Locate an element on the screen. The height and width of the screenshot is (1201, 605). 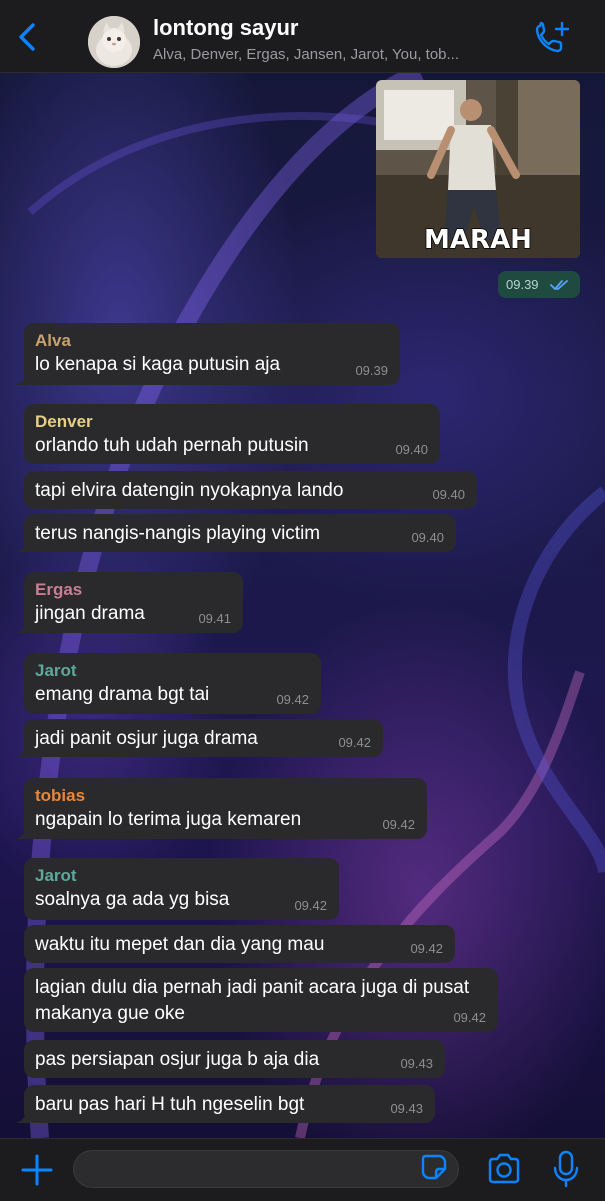
message-bubble: terus nangis-nangis playing victim 09.40 is located at coordinates (236, 533).